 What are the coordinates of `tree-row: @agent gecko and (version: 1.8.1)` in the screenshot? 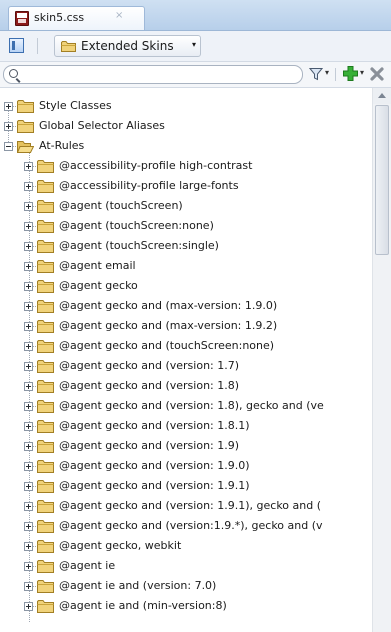 It's located at (186, 426).